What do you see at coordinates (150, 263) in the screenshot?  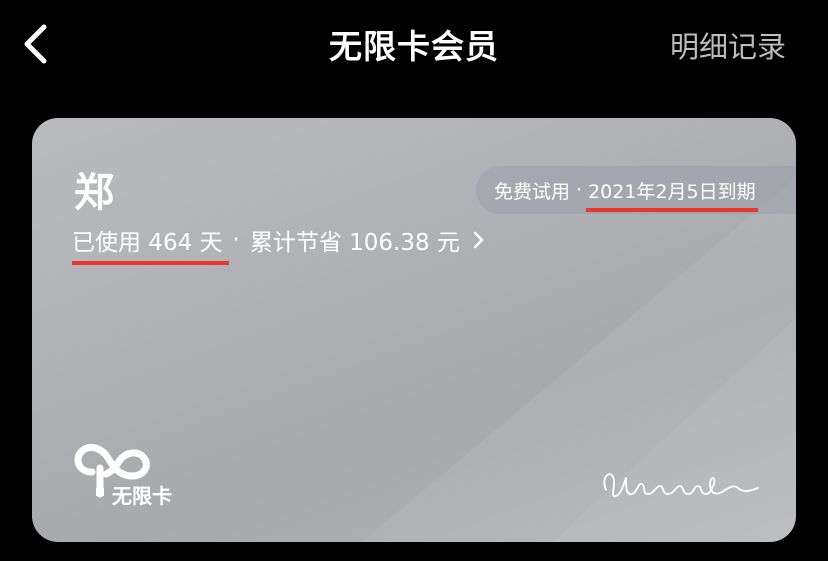 I see `days-used-underline` at bounding box center [150, 263].